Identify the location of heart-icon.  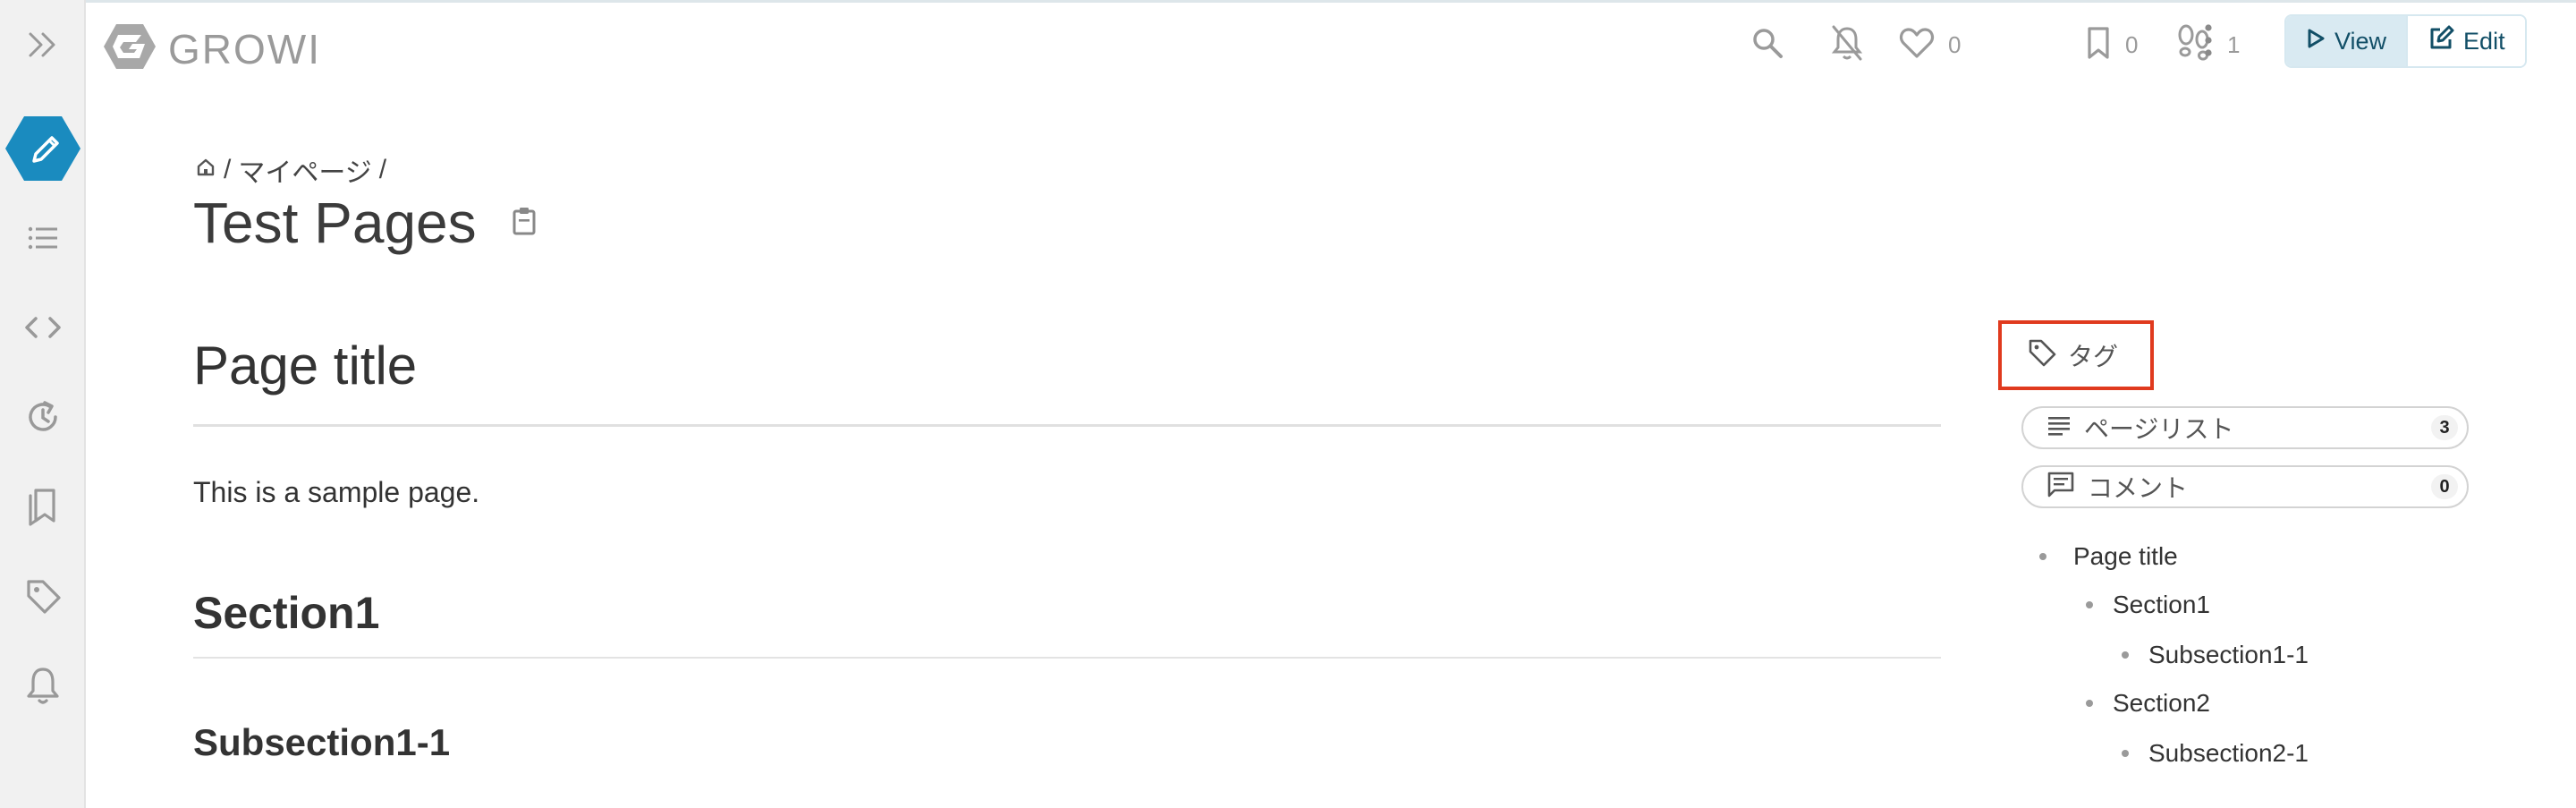
(1917, 45).